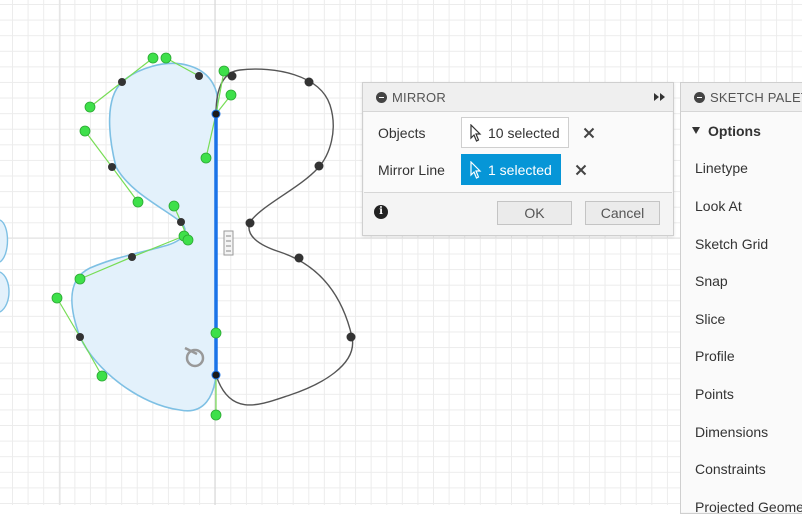  I want to click on info-icon: i, so click(381, 212).